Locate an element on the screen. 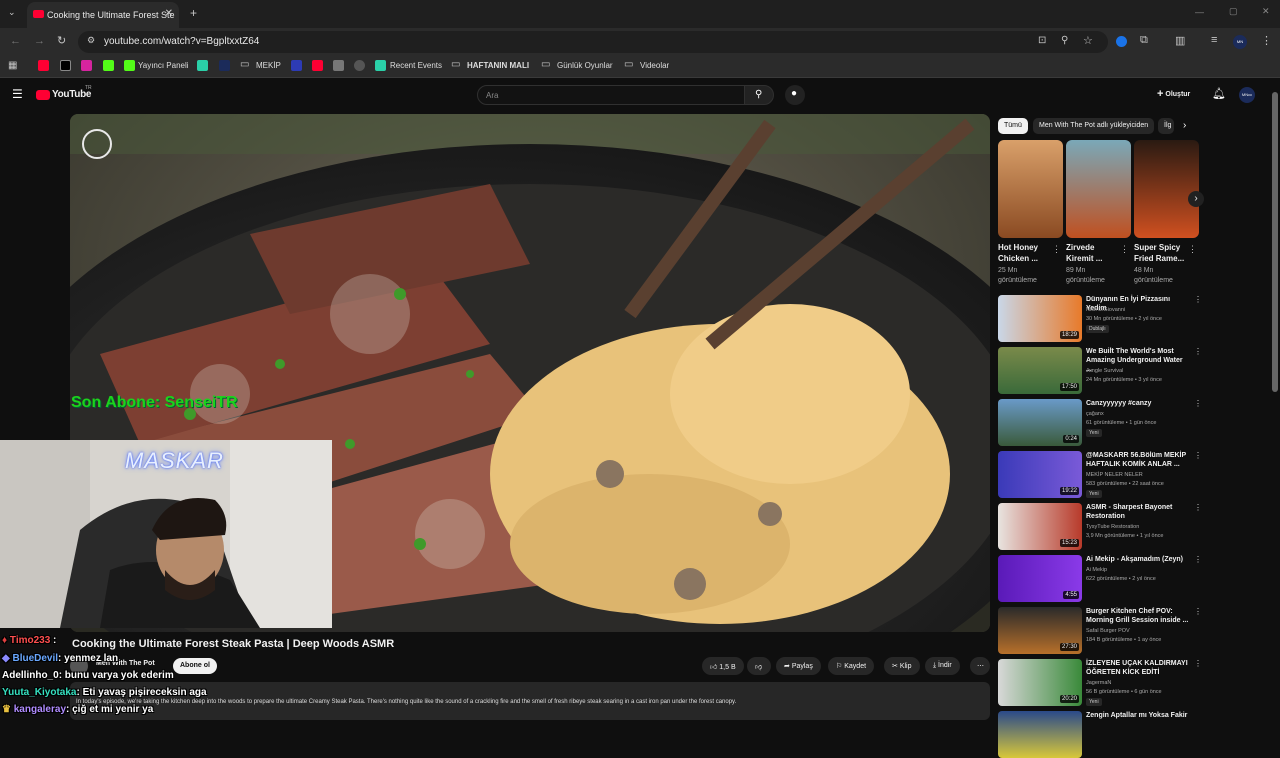 This screenshot has height=758, width=1280. browser-tab: Cooking the Ultimate Forest Ste ✕ is located at coordinates (103, 15).